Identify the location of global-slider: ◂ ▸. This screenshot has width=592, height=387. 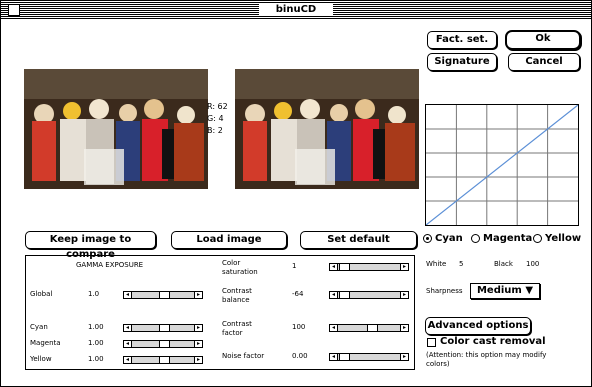
(163, 295).